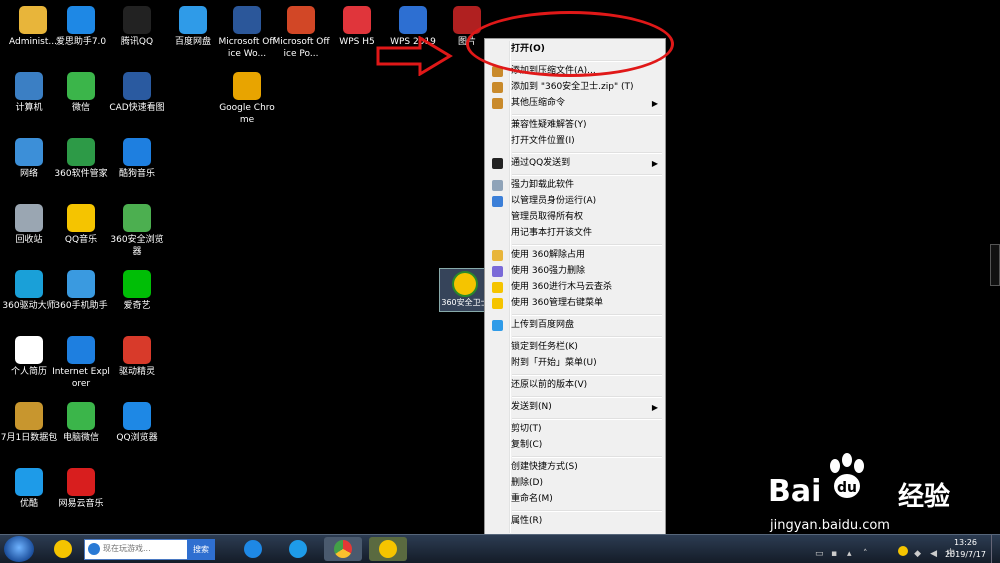 The height and width of the screenshot is (563, 1000). What do you see at coordinates (81, 93) in the screenshot?
I see `desktop-icon: 微信` at bounding box center [81, 93].